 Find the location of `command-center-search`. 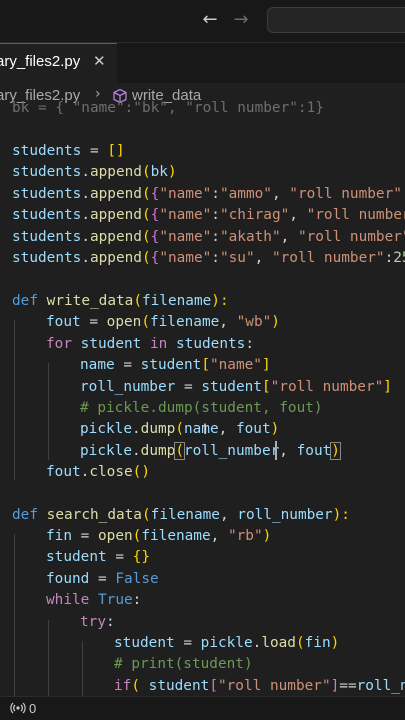

command-center-search is located at coordinates (336, 20).